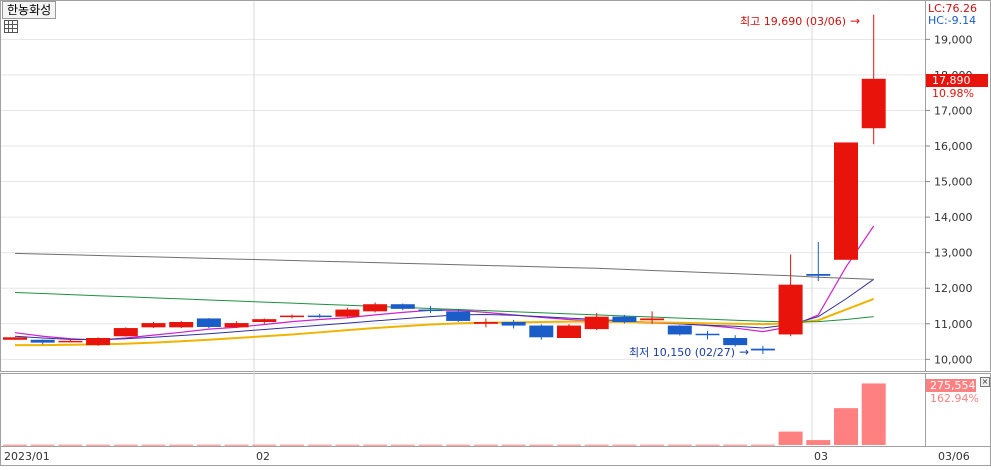 The width and height of the screenshot is (991, 470). I want to click on date-tick-label: 03, so click(821, 456).